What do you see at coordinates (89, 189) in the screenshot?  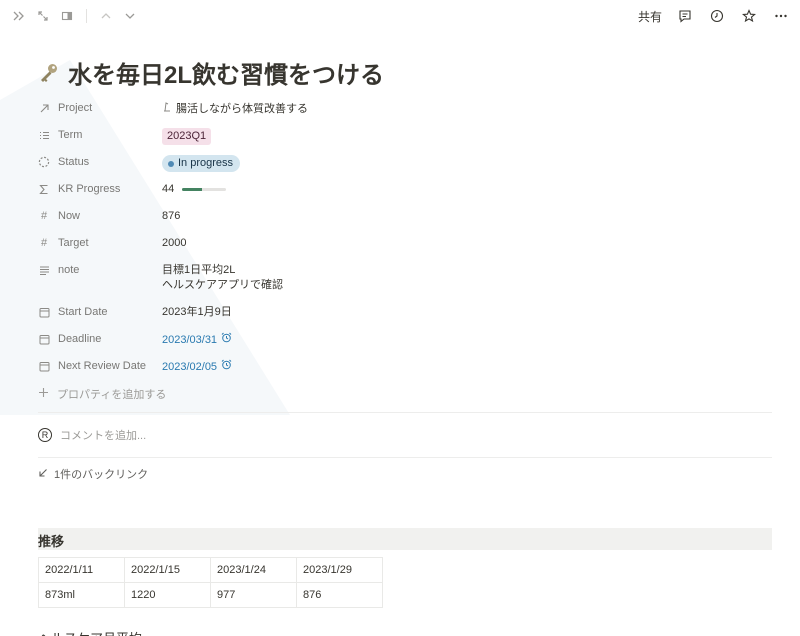 I see `property-label: KR Progress` at bounding box center [89, 189].